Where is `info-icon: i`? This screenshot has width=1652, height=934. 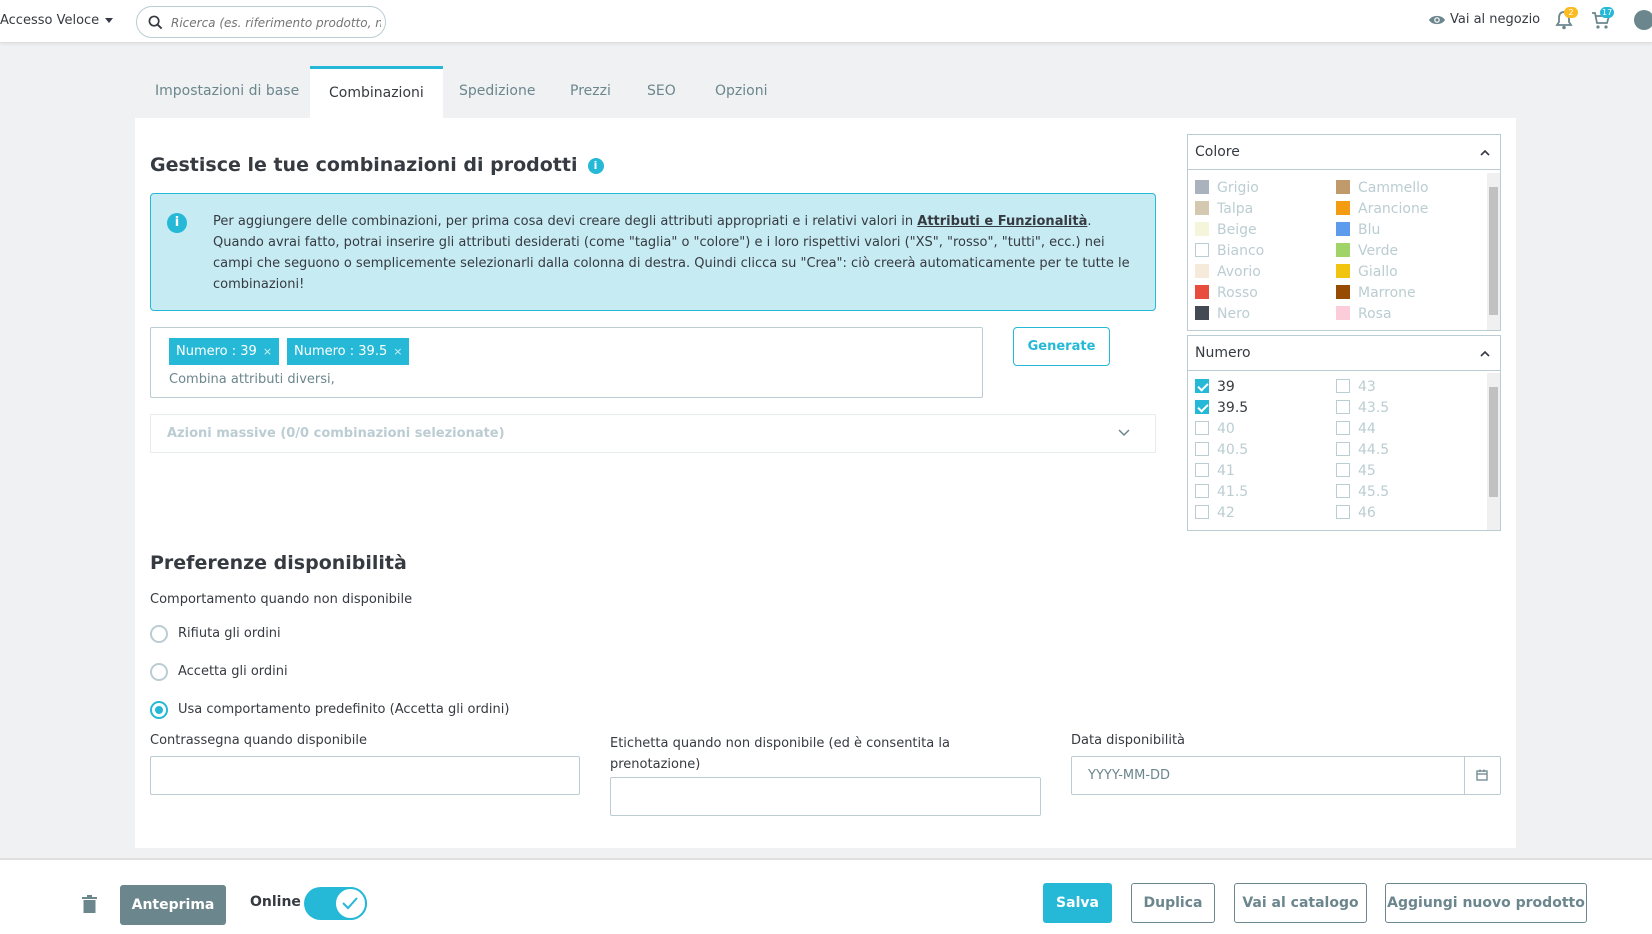 info-icon: i is located at coordinates (595, 165).